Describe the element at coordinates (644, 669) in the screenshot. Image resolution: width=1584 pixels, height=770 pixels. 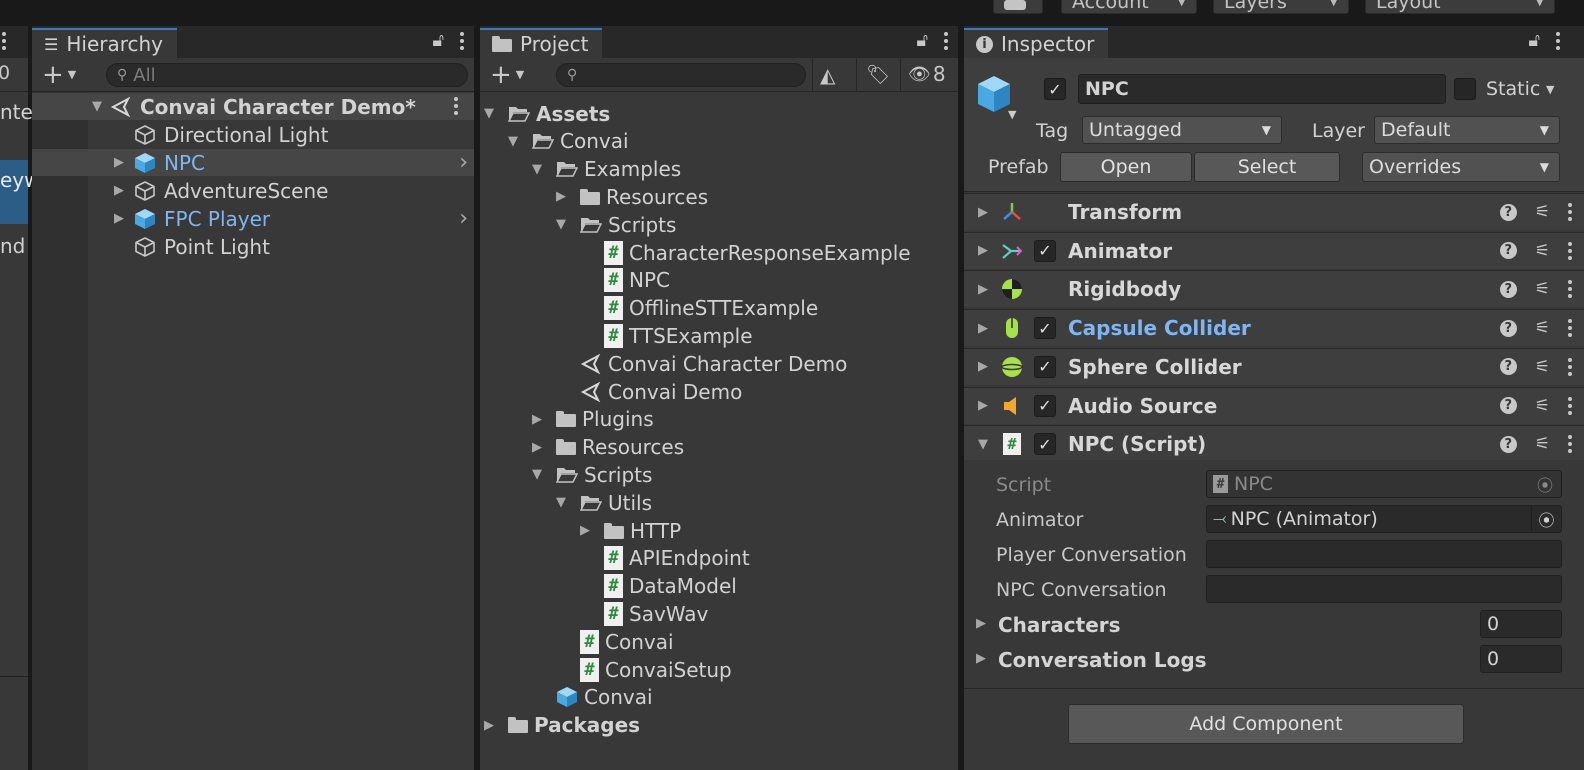
I see `project-tree-item: # ConvaiSetup` at that location.